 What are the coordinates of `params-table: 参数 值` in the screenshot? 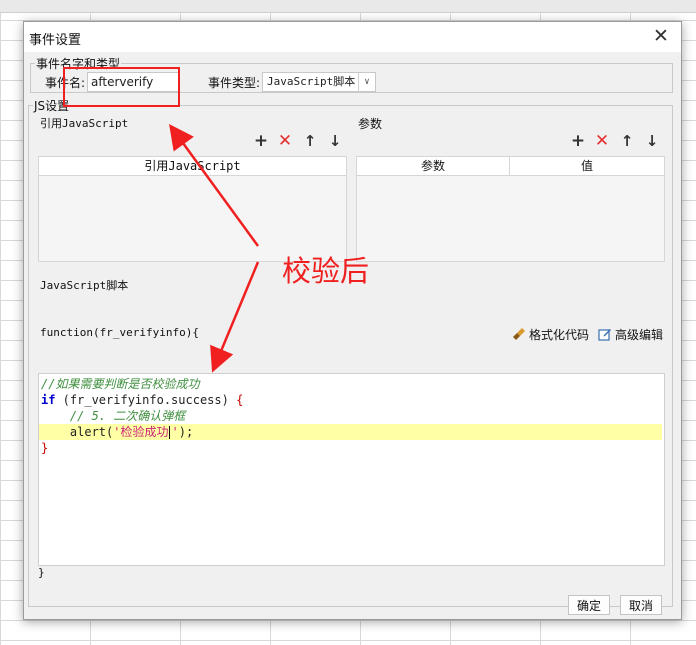 It's located at (510, 209).